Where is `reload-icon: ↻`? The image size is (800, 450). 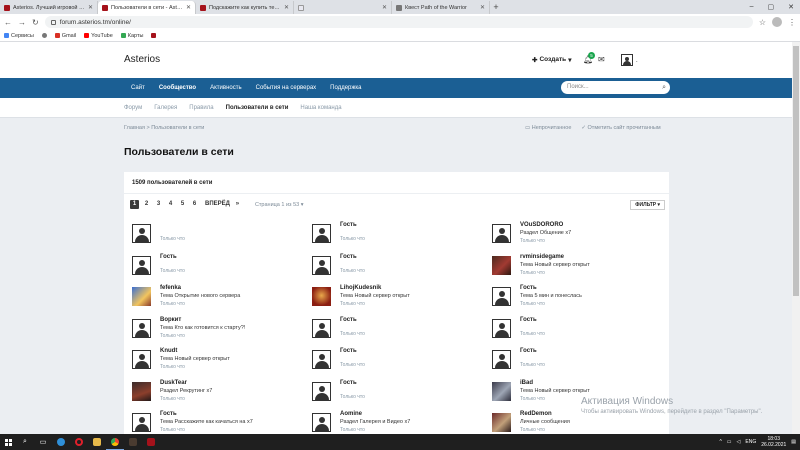 reload-icon: ↻ is located at coordinates (35, 22).